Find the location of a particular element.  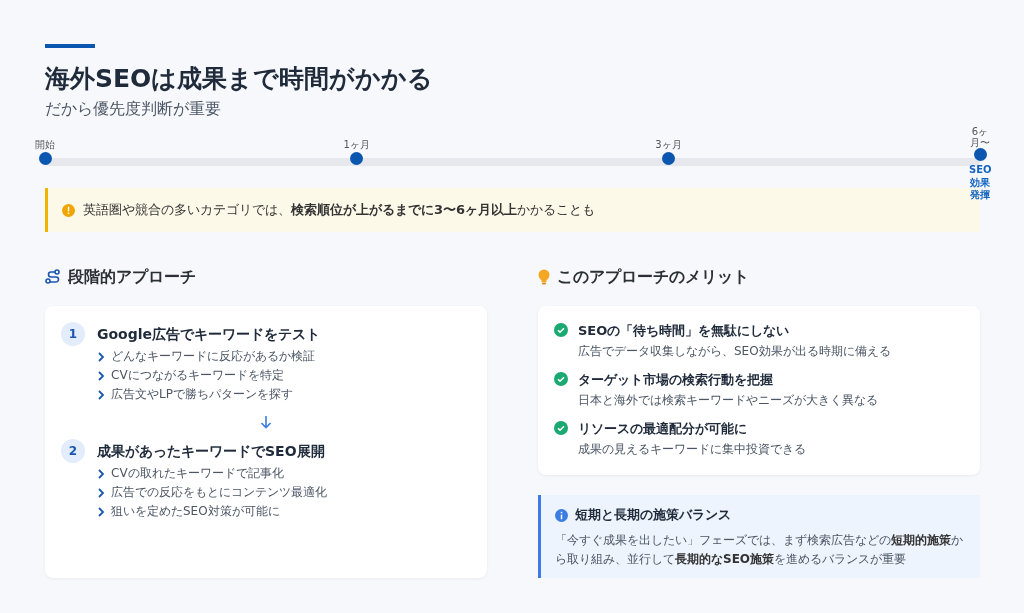

timeline-label: 6ヶ月〜 is located at coordinates (980, 137).